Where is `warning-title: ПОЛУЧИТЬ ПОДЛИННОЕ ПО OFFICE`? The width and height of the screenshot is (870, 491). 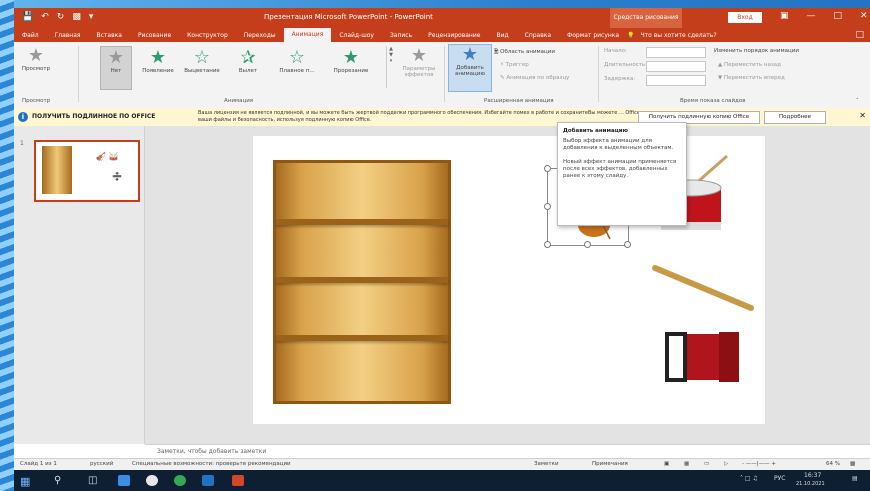
warning-title: ПОЛУЧИТЬ ПОДЛИННОЕ ПО OFFICE is located at coordinates (94, 116).